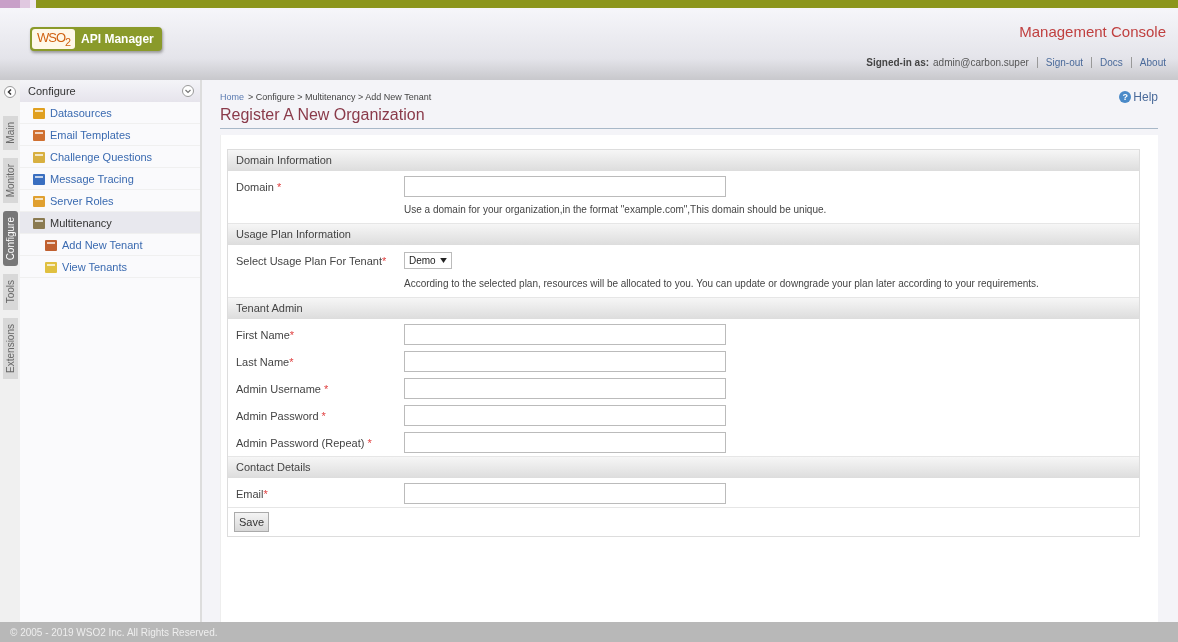 The image size is (1178, 642). What do you see at coordinates (1148, 62) in the screenshot?
I see `header-link: About` at bounding box center [1148, 62].